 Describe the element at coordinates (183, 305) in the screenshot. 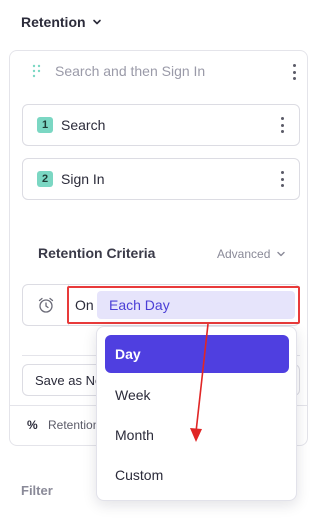

I see `annotation-highlight-box` at that location.